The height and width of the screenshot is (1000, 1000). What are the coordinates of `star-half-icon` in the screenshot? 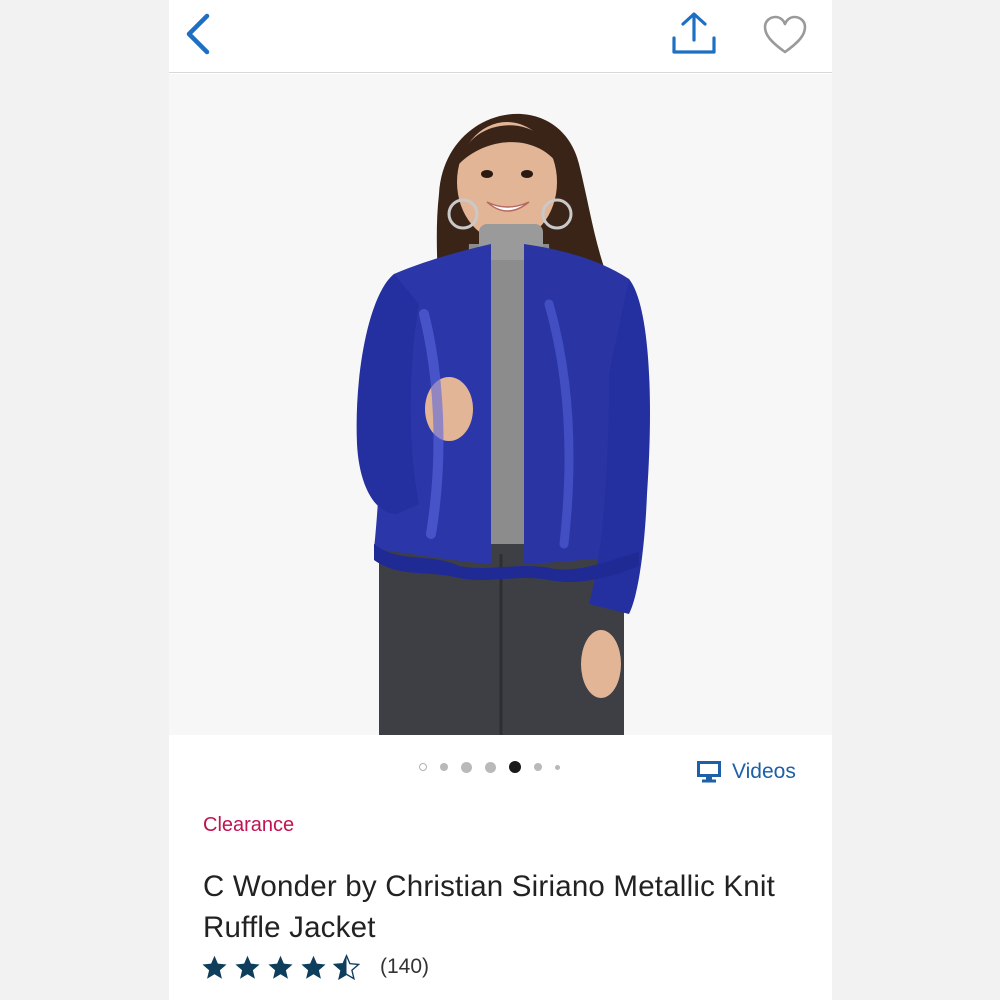 It's located at (346, 966).